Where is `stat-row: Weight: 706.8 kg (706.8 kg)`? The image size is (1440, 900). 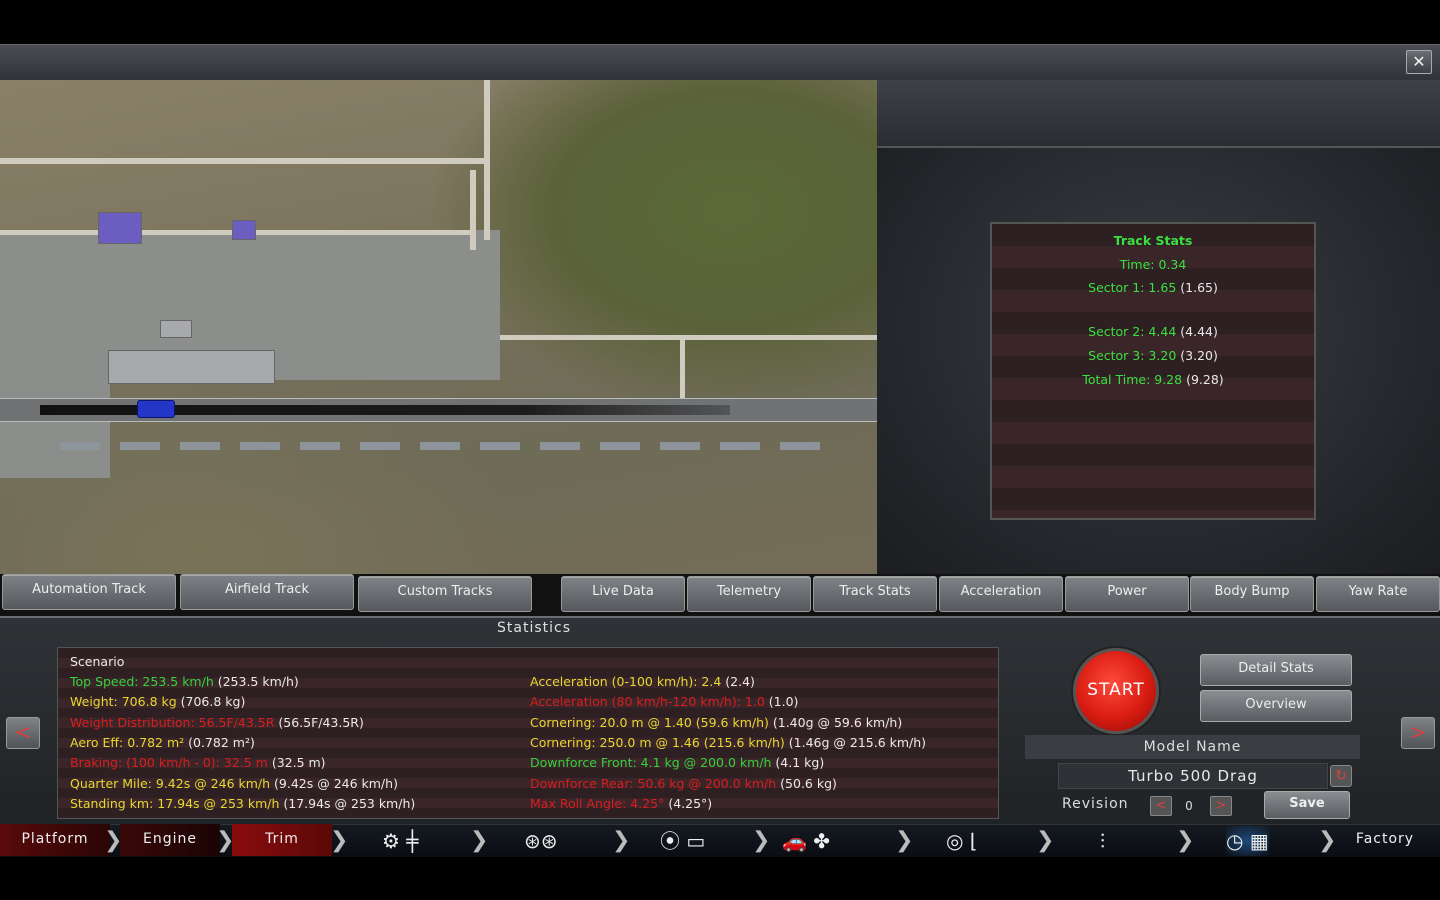 stat-row: Weight: 706.8 kg (706.8 kg) is located at coordinates (157, 701).